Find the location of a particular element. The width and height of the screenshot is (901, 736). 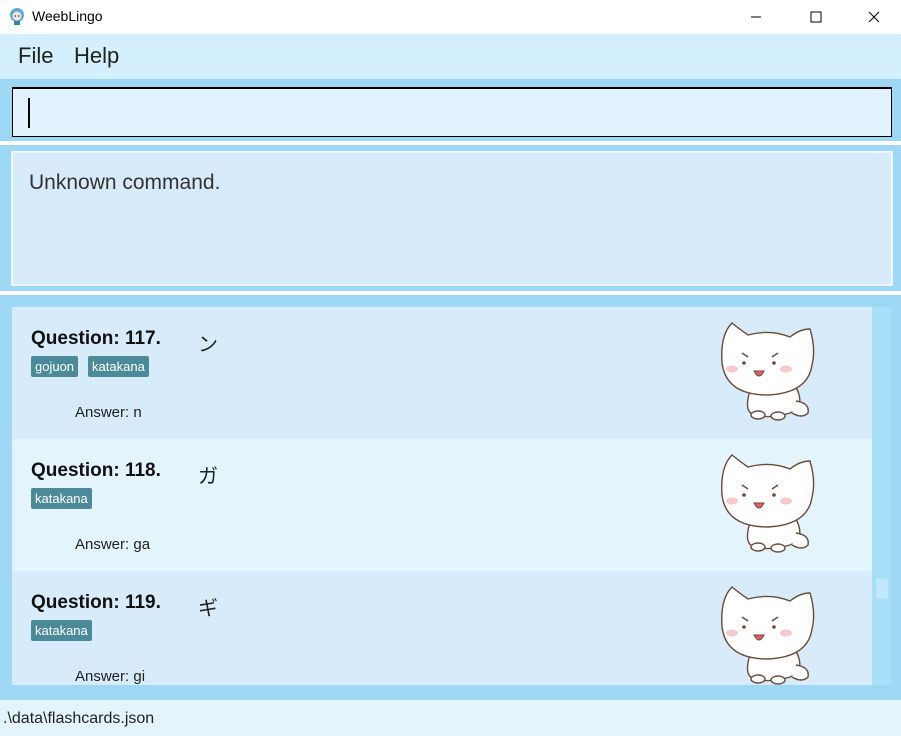

vertical-scrollbar is located at coordinates (881, 496).